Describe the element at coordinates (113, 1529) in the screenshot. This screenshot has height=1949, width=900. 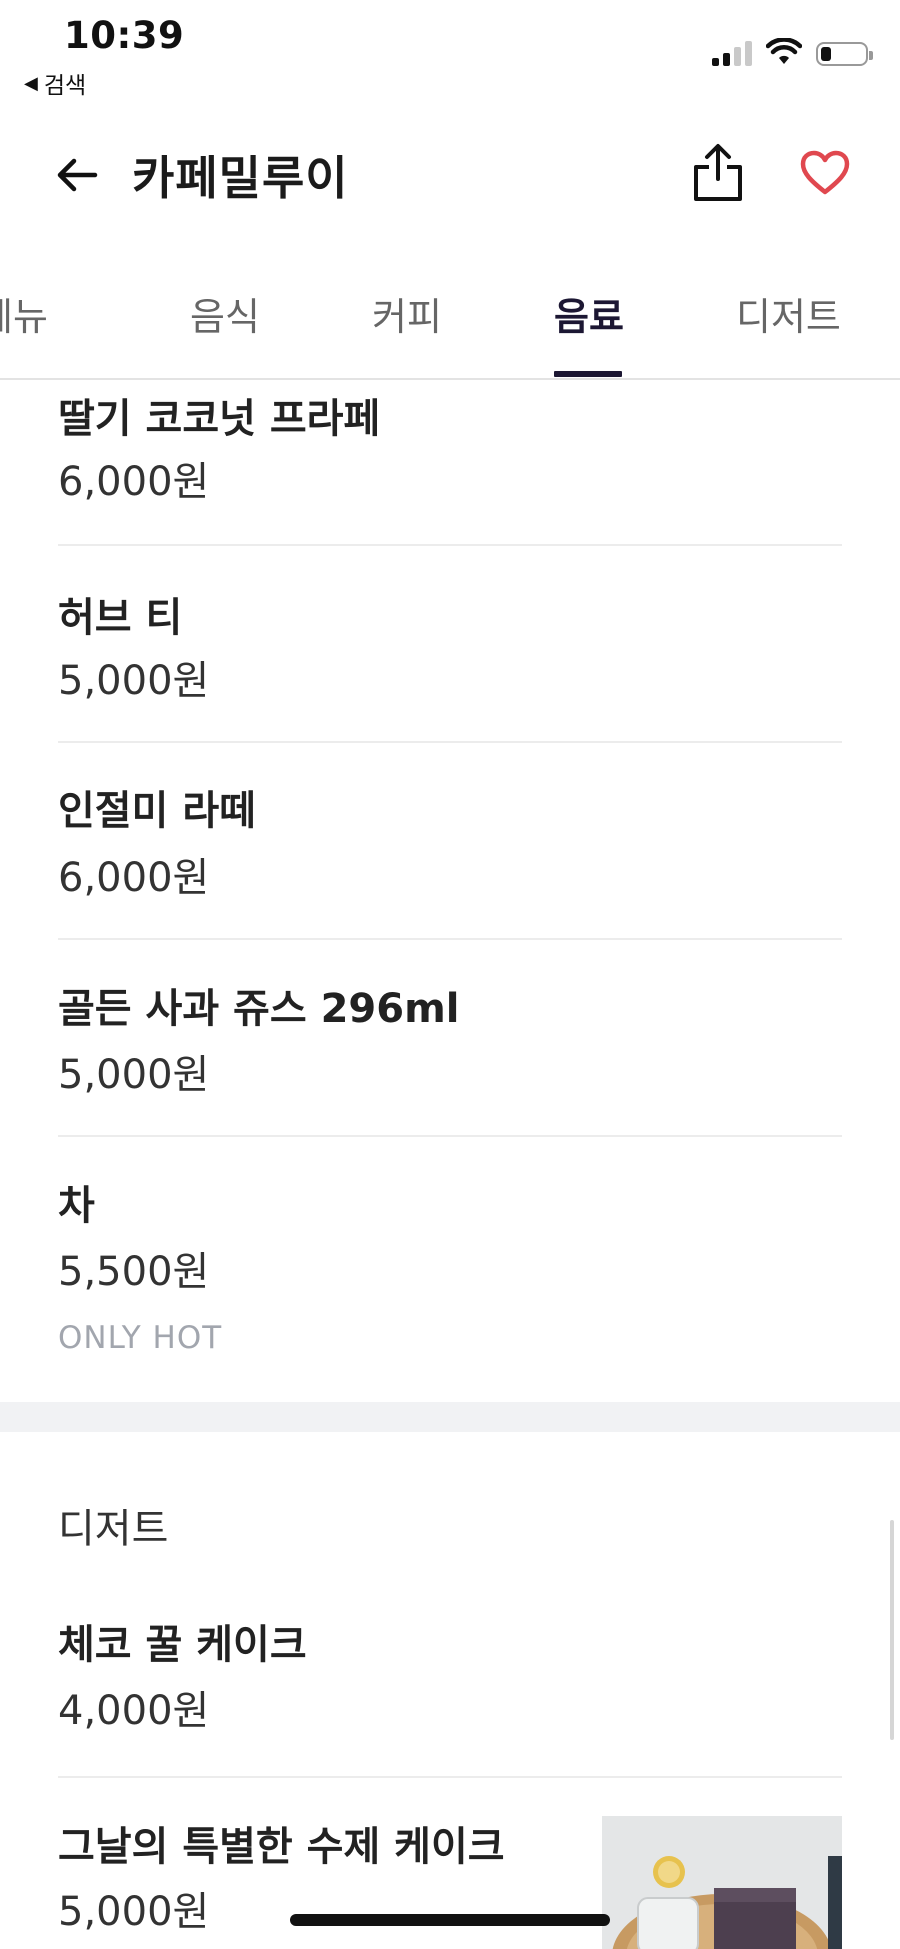
I see `section-title-dessert: 디저트` at that location.